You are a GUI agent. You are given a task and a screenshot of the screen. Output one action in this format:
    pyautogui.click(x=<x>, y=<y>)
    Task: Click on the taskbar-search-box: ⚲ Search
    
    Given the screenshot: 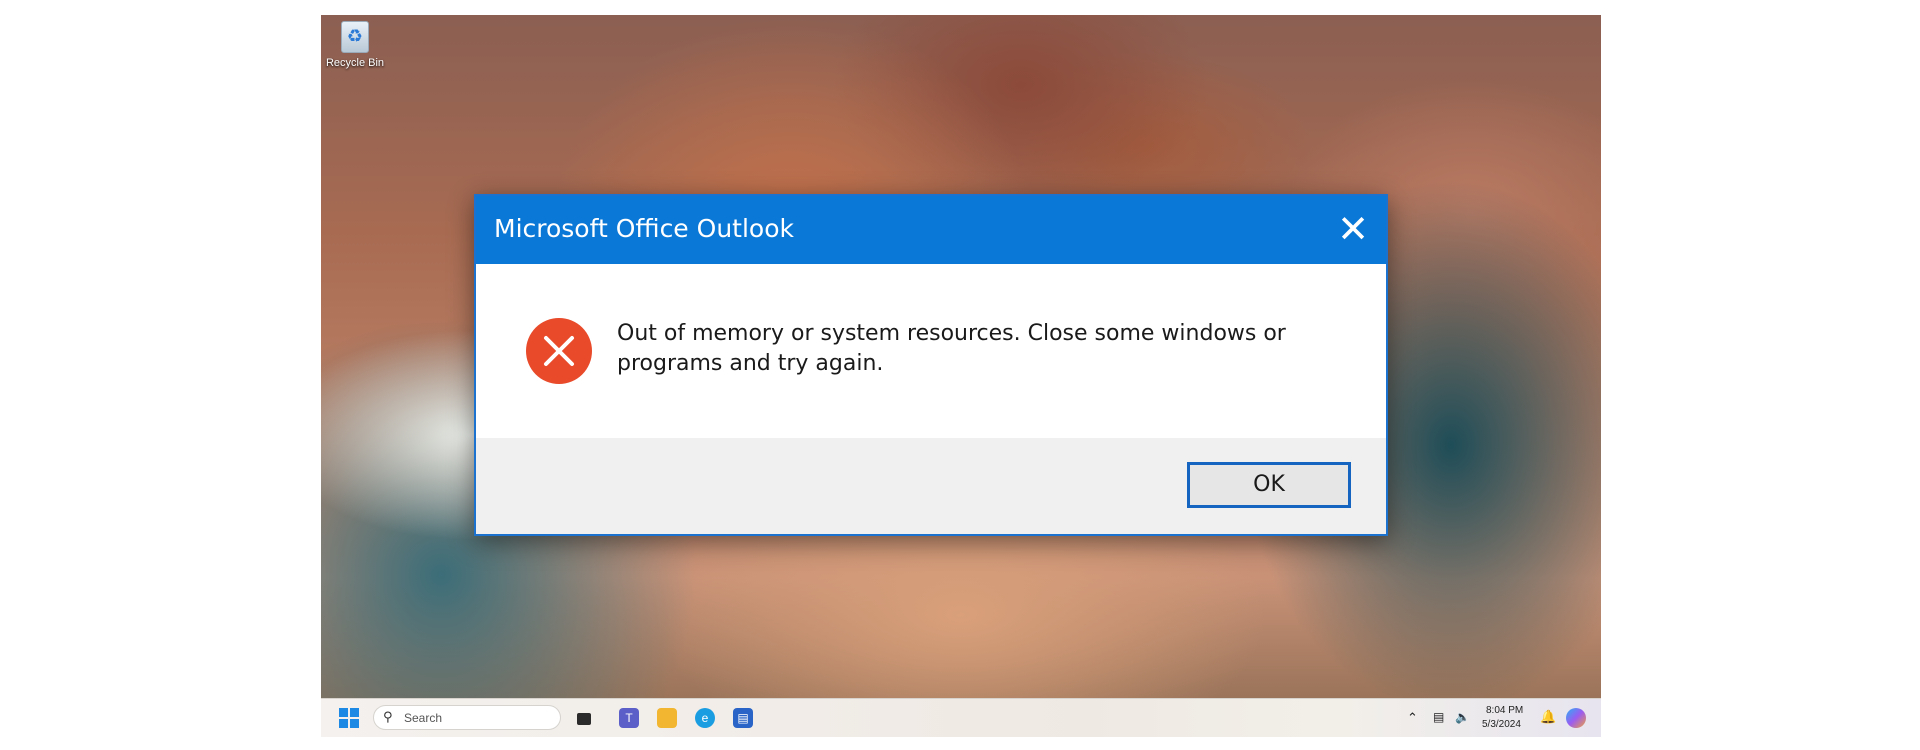 What is the action you would take?
    pyautogui.click(x=467, y=717)
    